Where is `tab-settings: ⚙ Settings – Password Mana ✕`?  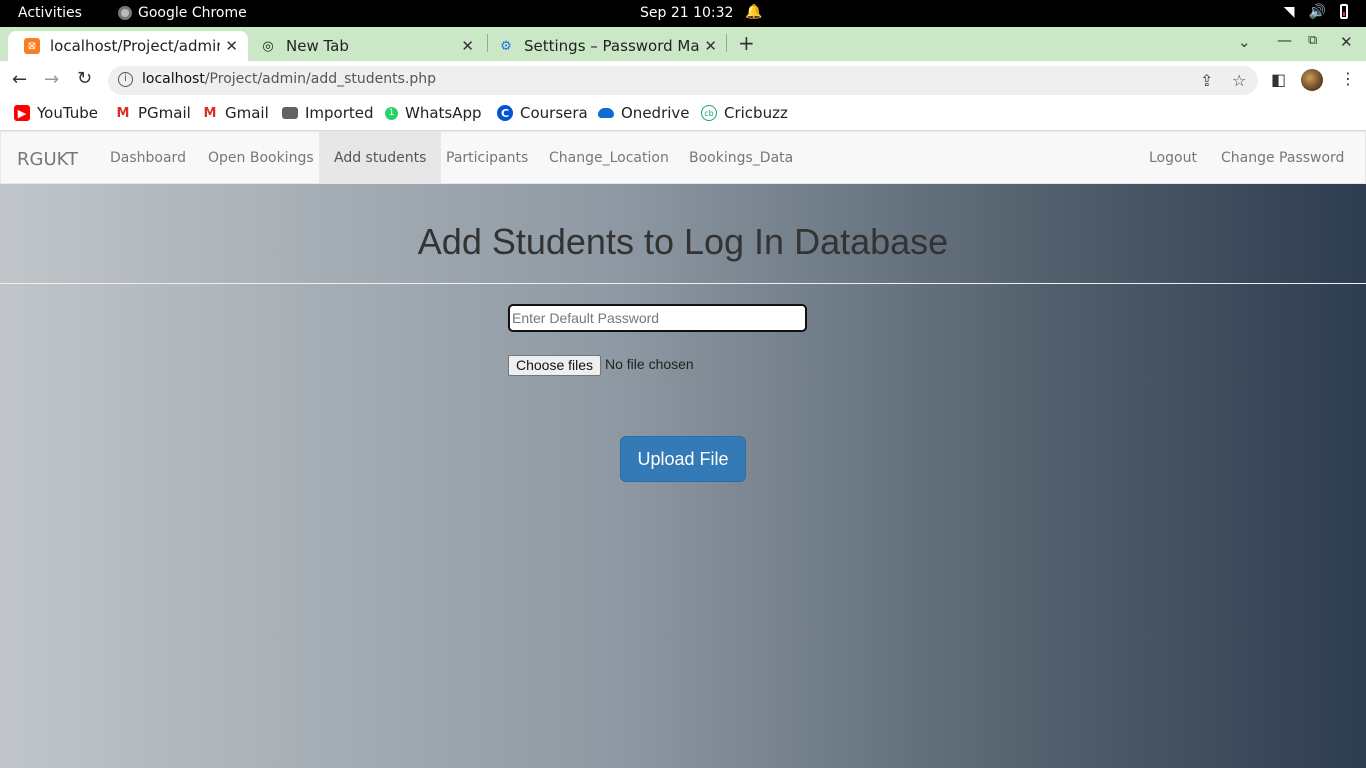
tab-settings: ⚙ Settings – Password Mana ✕ is located at coordinates (604, 46).